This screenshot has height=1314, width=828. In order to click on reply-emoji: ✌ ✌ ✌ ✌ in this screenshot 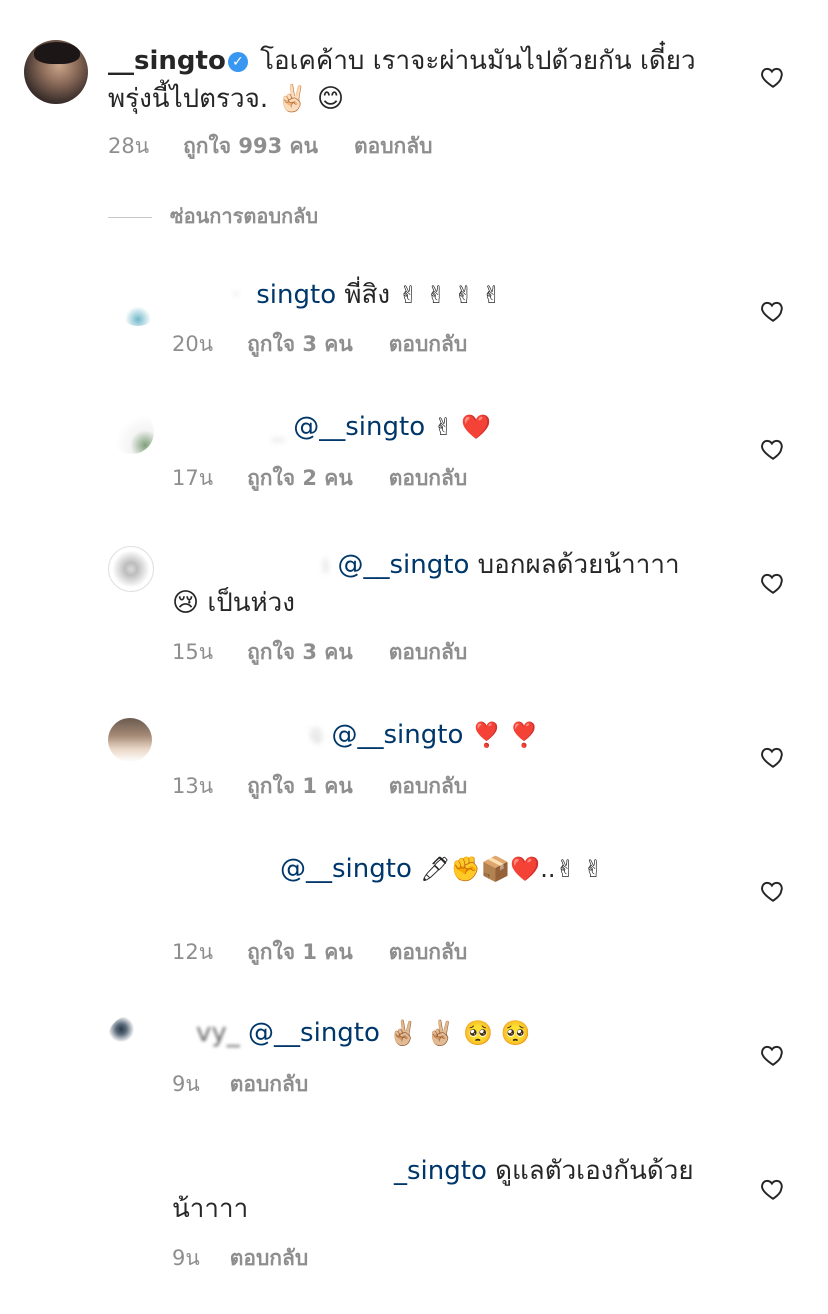, I will do `click(450, 295)`.